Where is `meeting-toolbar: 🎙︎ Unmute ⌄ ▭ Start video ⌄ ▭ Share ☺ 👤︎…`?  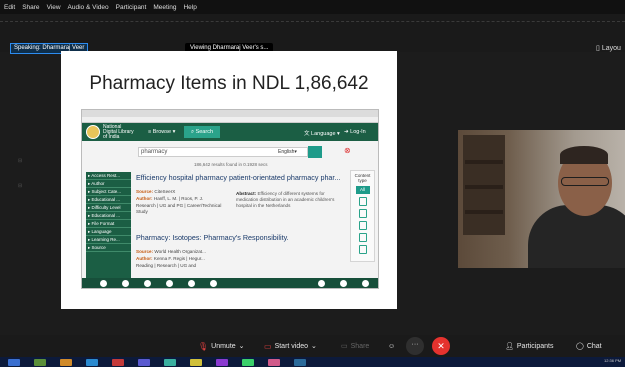
meeting-toolbar: 🎙︎ Unmute ⌄ ▭ Start video ⌄ ▭ Share ☺ 👤︎… is located at coordinates (312, 346).